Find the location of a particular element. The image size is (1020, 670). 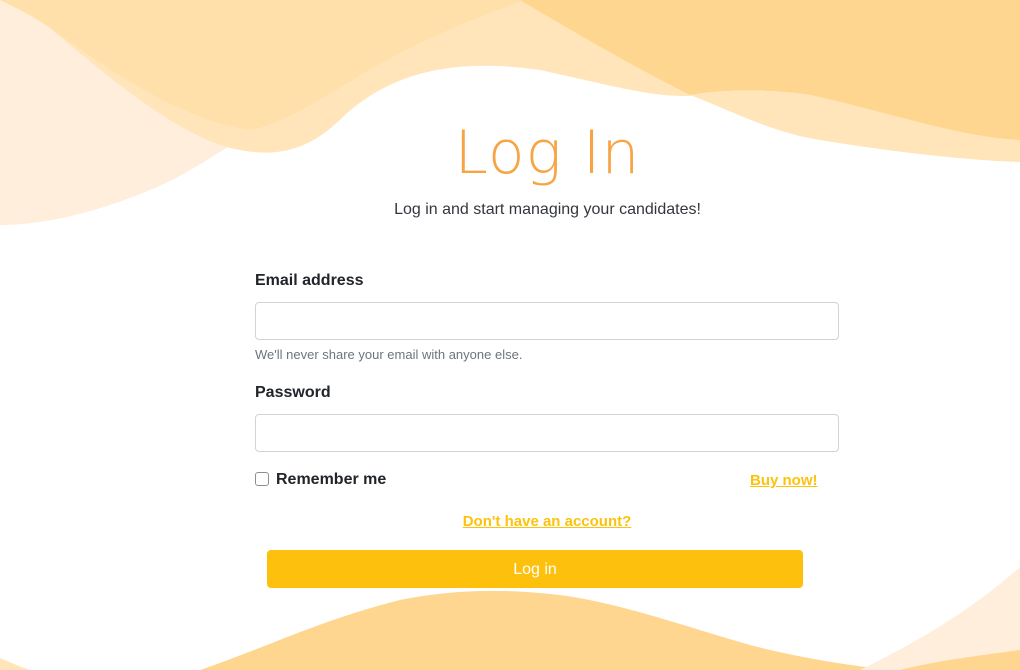

buy-now-link: Buy now! is located at coordinates (784, 480).